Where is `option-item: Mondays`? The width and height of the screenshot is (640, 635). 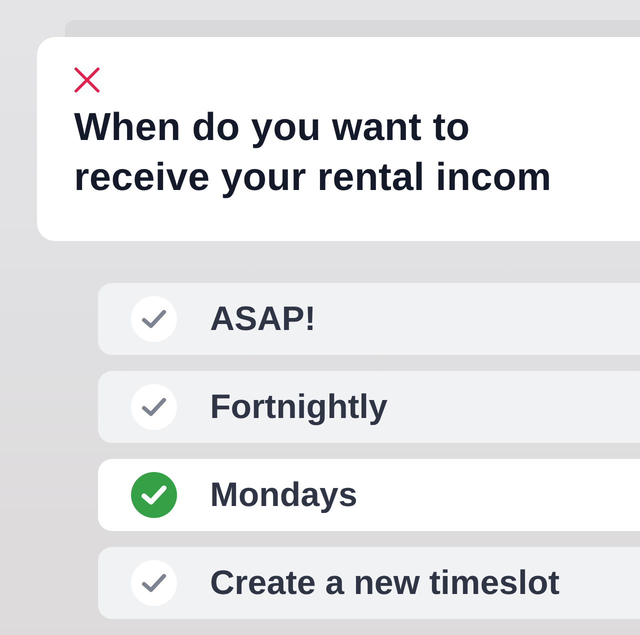 option-item: Mondays is located at coordinates (369, 495).